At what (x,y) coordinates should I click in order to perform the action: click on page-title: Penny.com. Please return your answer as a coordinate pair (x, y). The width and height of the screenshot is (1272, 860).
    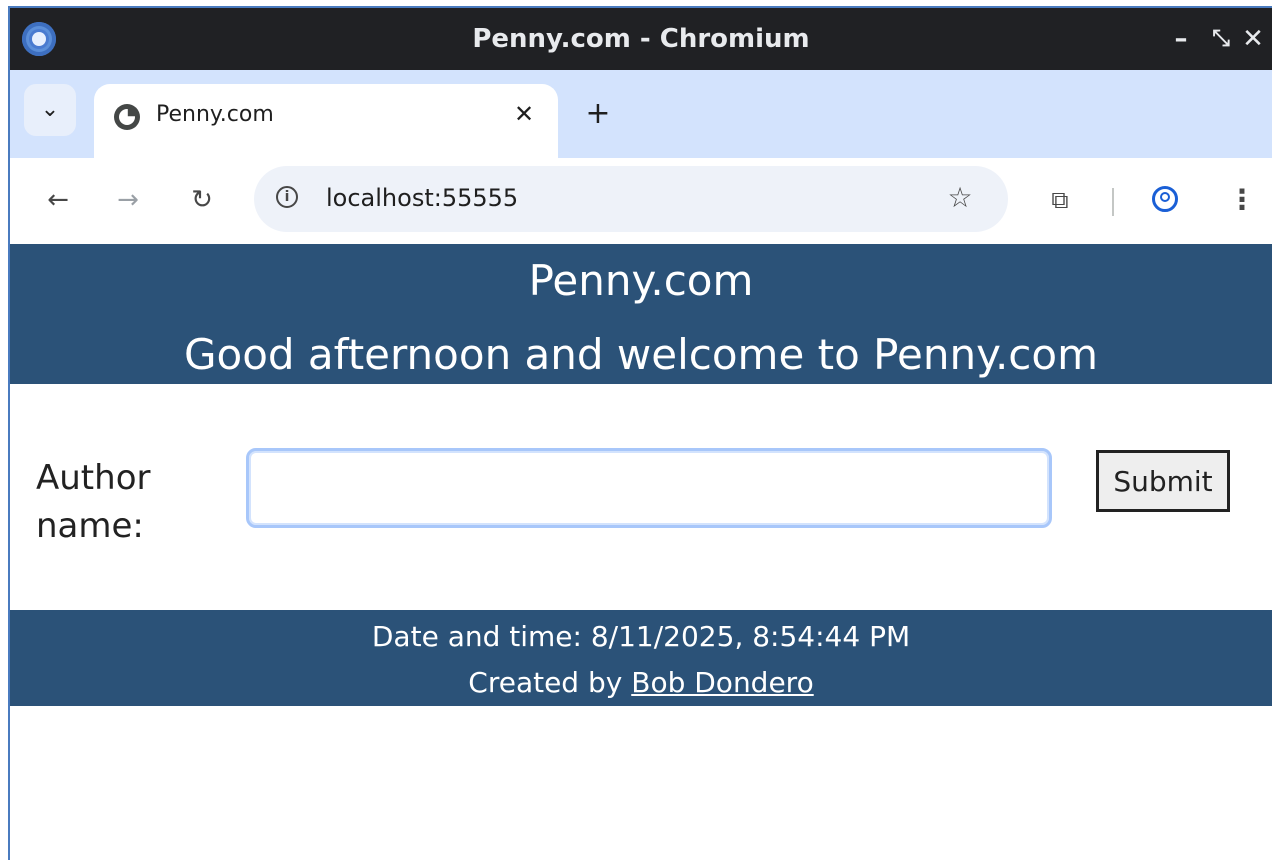
    Looking at the image, I should click on (641, 280).